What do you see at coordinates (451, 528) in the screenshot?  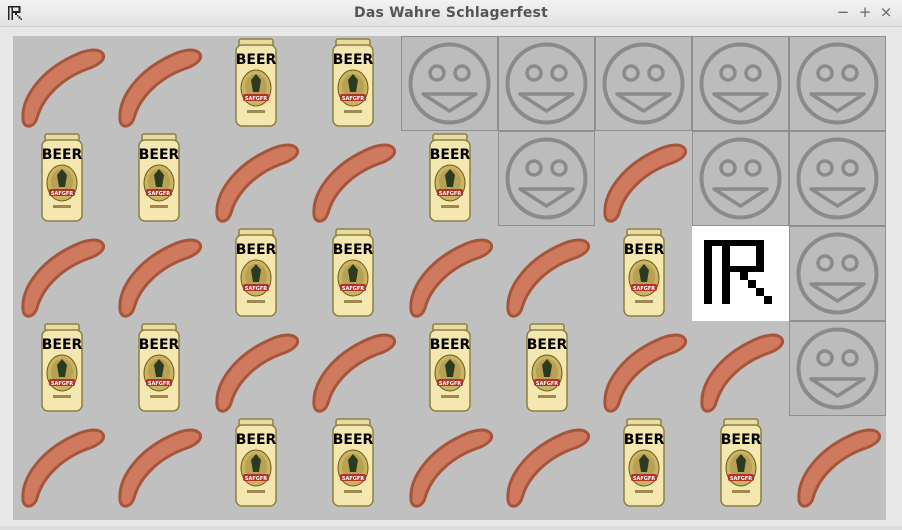 I see `window-bottom-edge` at bounding box center [451, 528].